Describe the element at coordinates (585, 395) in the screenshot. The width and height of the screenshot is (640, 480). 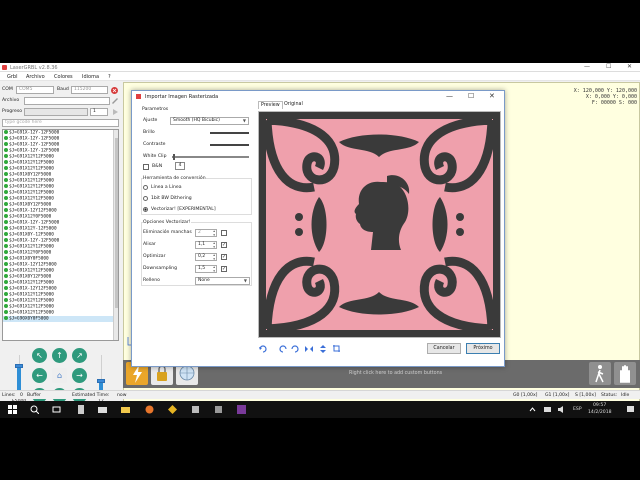
I see `s-override: S [1,00x]` at that location.